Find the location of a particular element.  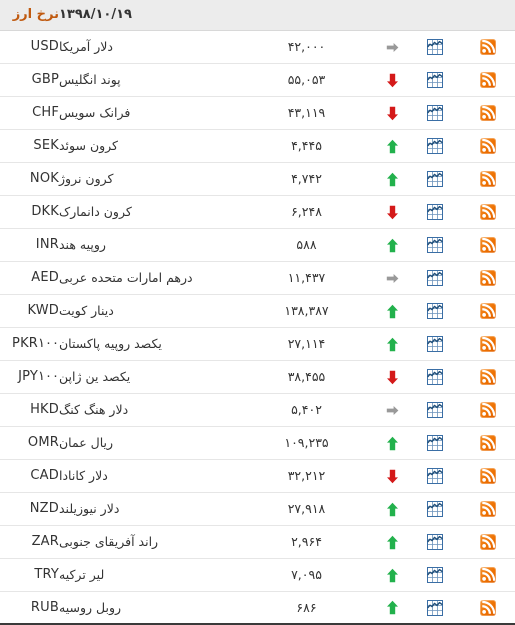

value-cell: ۶,۲۴۸ is located at coordinates (306, 211).